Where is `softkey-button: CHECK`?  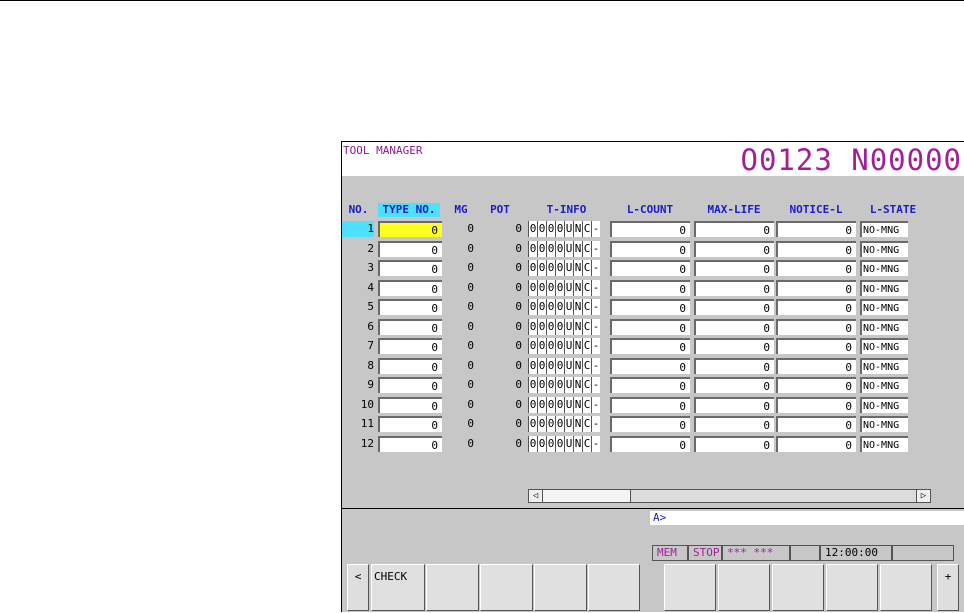 softkey-button: CHECK is located at coordinates (398, 587).